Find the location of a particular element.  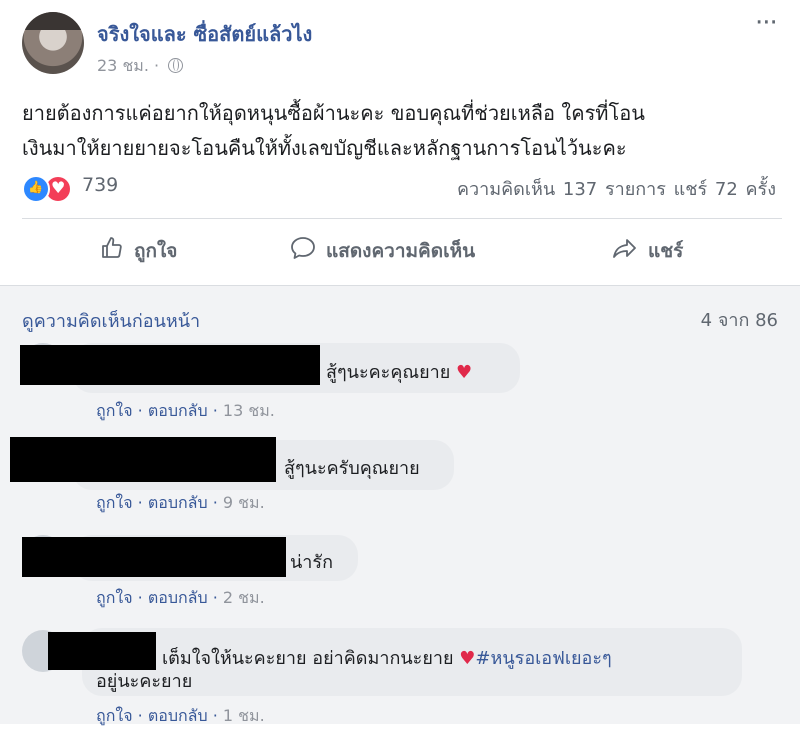

comment-actions: ถูกใจ · ตอบกลับ · 2 ชม. is located at coordinates (180, 597).